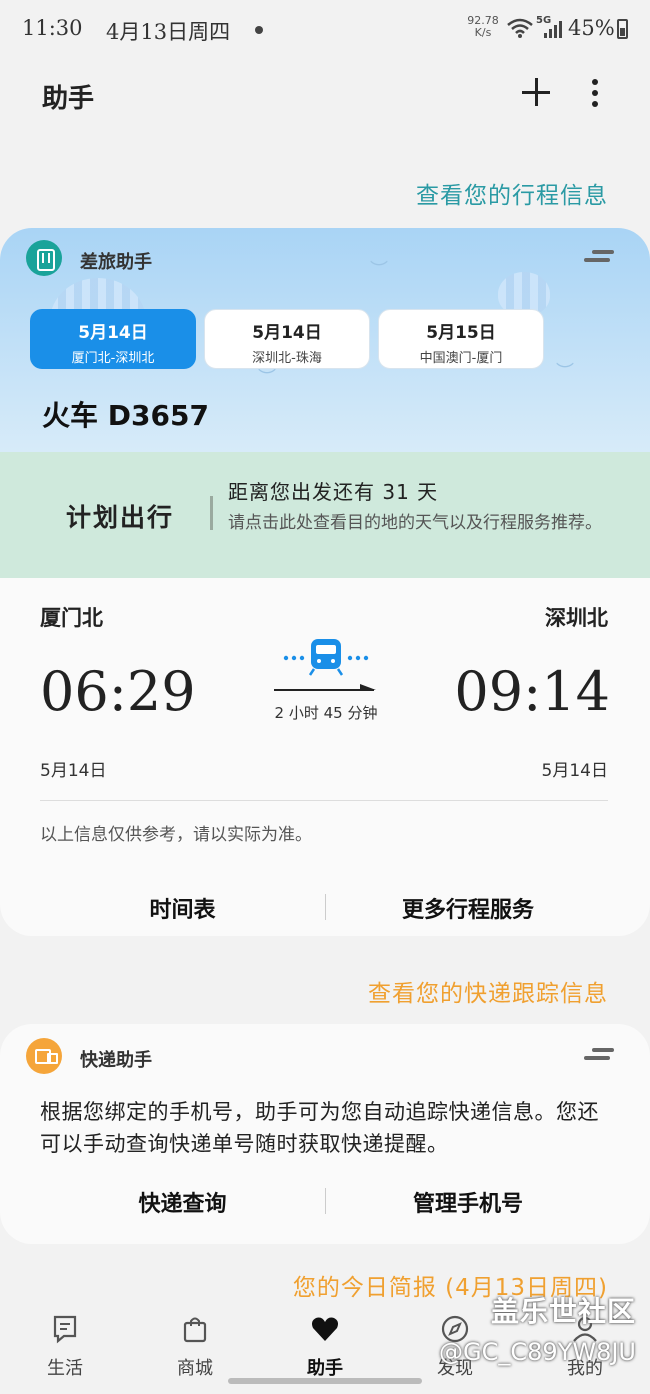  What do you see at coordinates (44, 1056) in the screenshot?
I see `delivery-truck-icon` at bounding box center [44, 1056].